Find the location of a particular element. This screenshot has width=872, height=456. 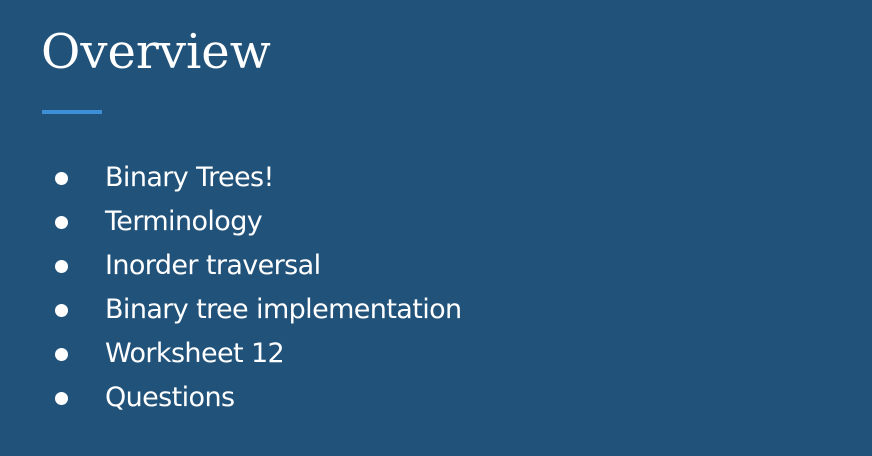

bullet-text: Questions is located at coordinates (170, 397).